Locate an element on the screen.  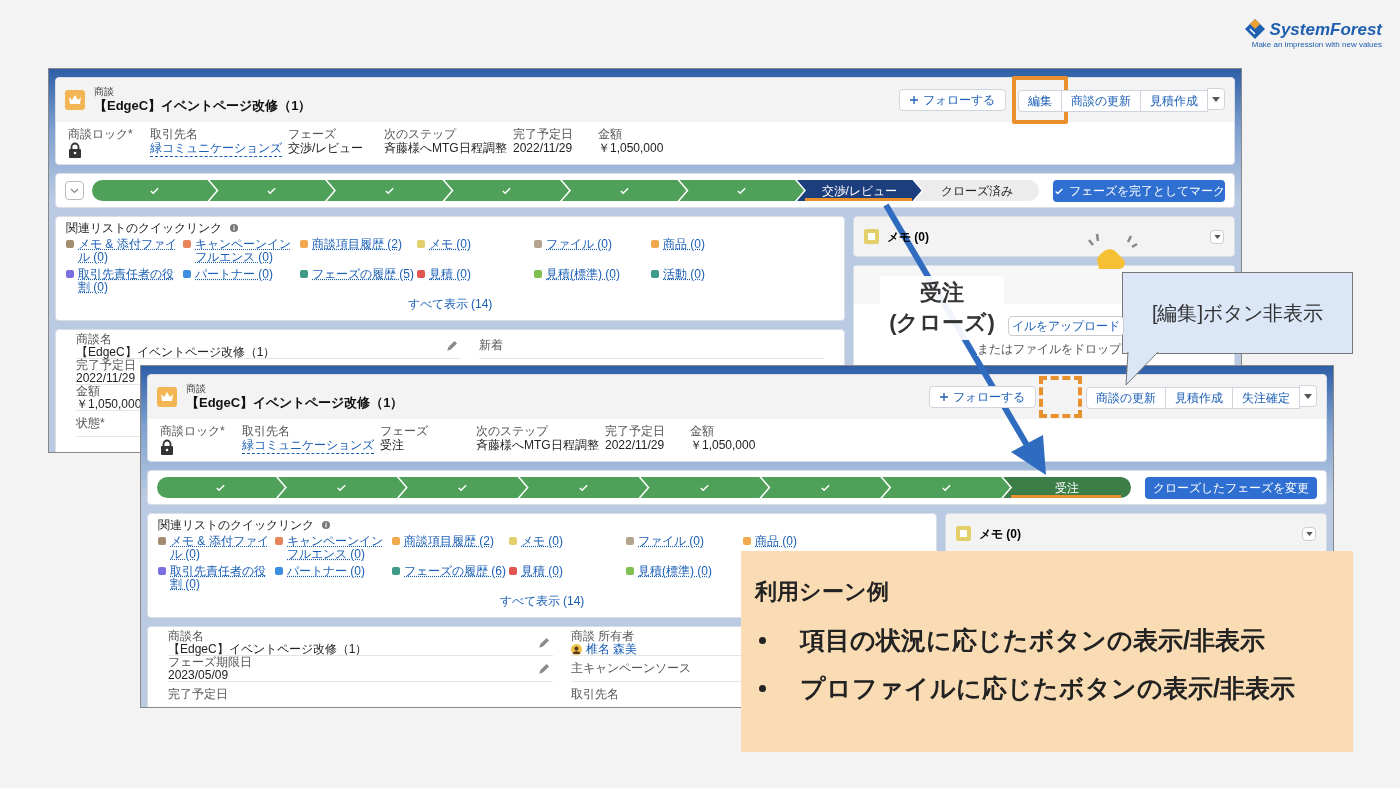
action-button: 編集 is located at coordinates (1040, 101).